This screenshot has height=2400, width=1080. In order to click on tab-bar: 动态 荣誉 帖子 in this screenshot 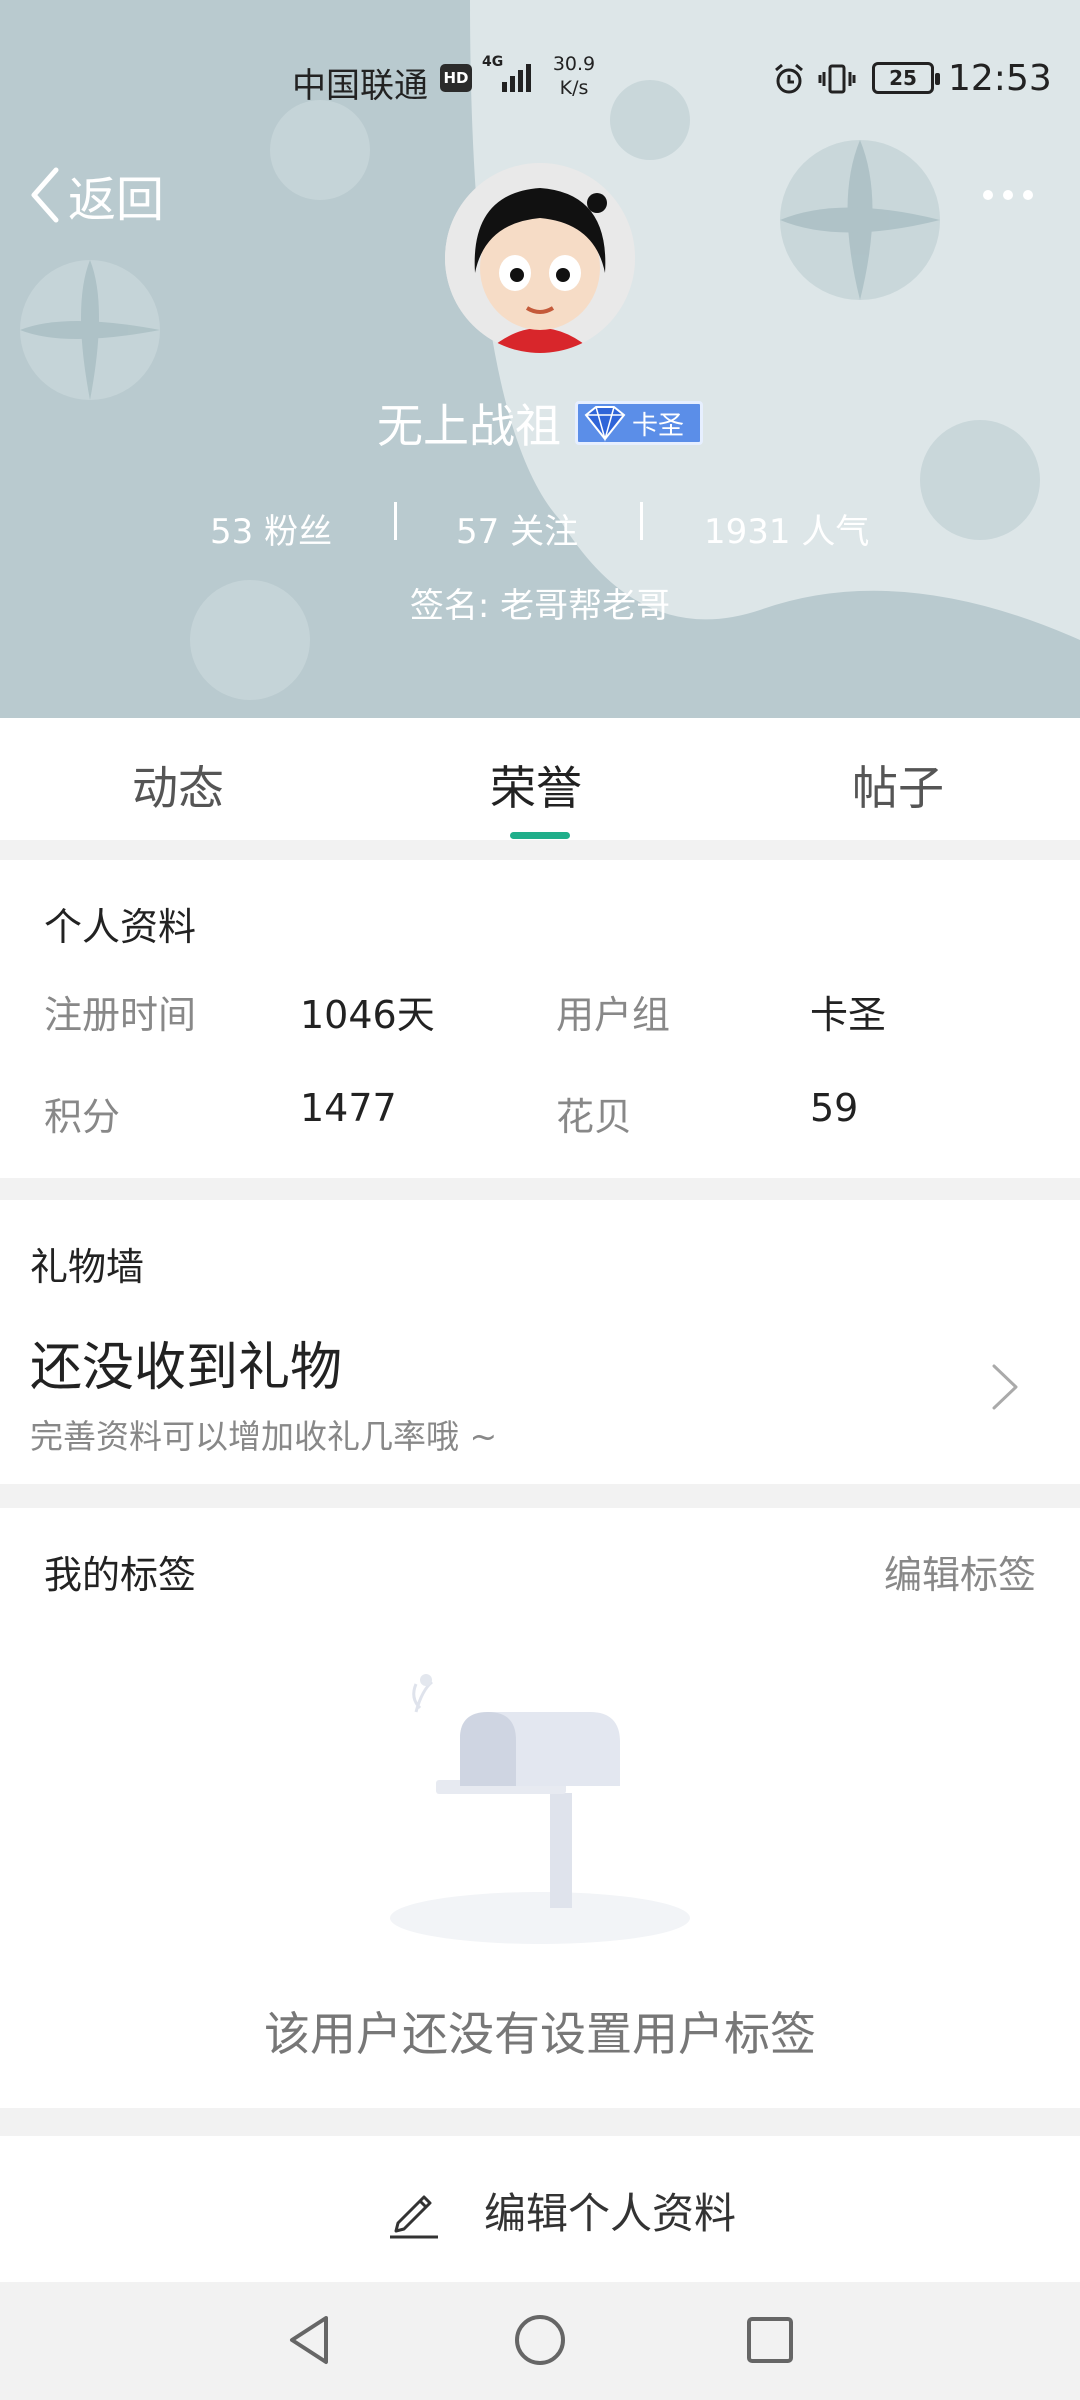, I will do `click(540, 779)`.